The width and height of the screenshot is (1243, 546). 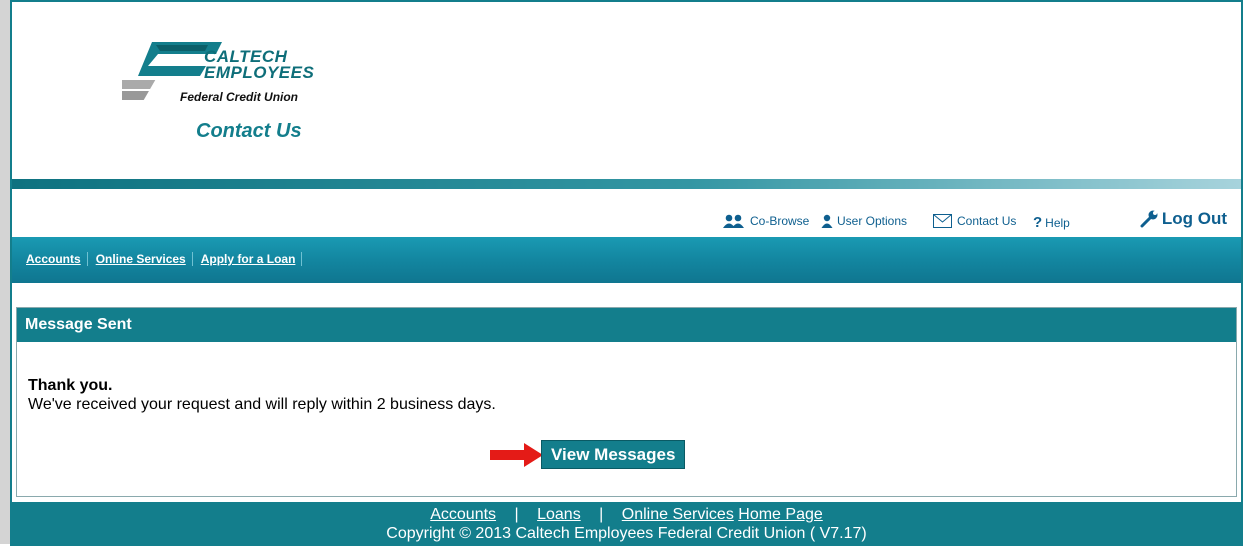 I want to click on contact-us-label: Contact Us, so click(x=987, y=221).